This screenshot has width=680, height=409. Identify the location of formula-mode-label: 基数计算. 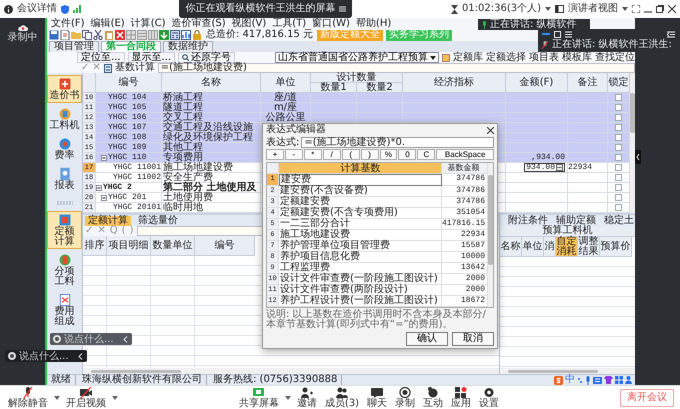
(134, 68).